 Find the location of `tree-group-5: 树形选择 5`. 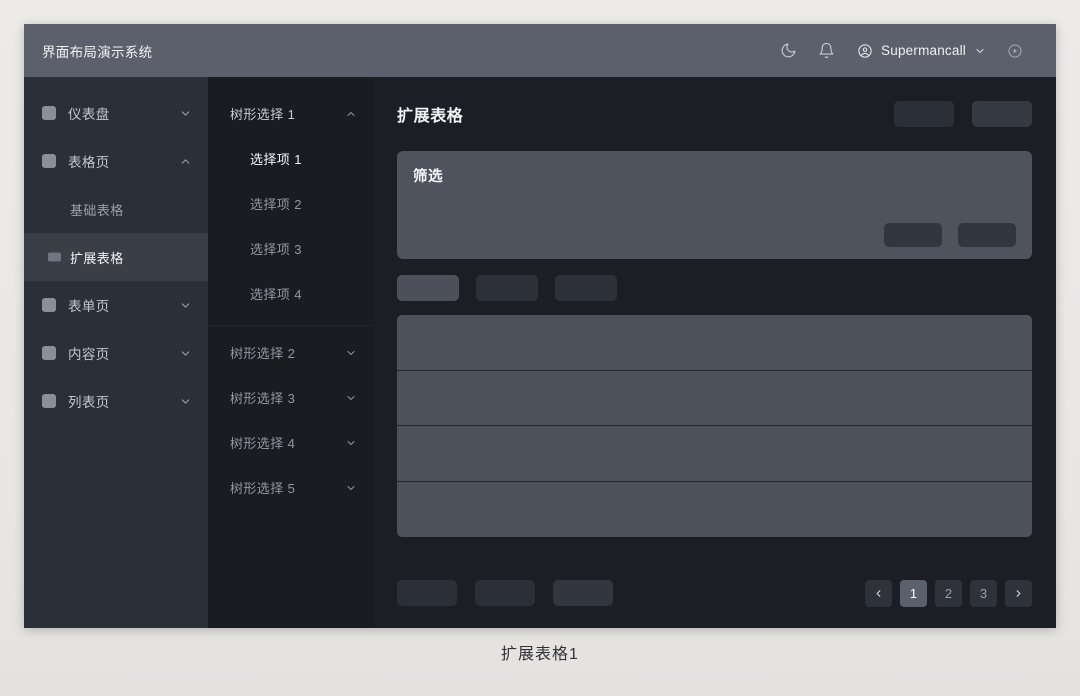

tree-group-5: 树形选择 5 is located at coordinates (290, 487).